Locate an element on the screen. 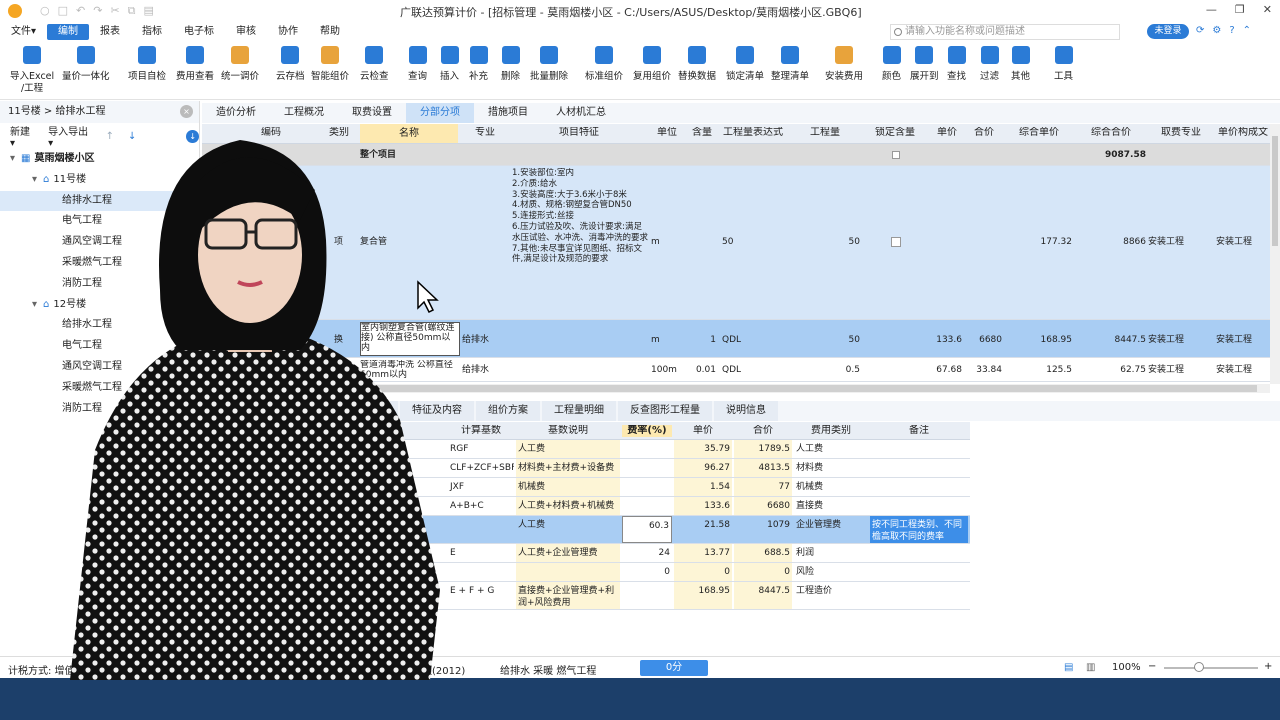 This screenshot has height=720, width=1280. toolbar-button: 批量删除 is located at coordinates (549, 72).